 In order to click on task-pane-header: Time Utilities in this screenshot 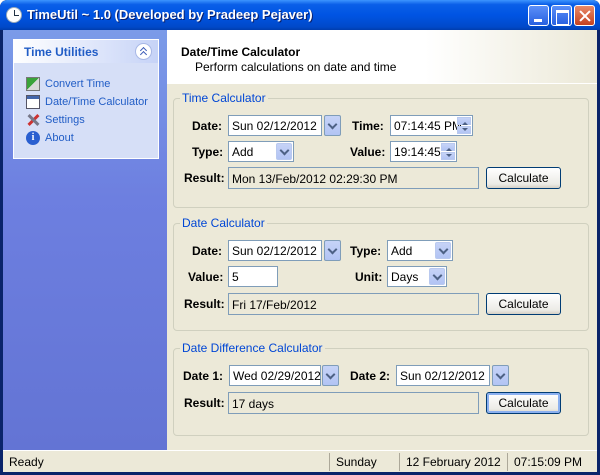, I will do `click(86, 51)`.